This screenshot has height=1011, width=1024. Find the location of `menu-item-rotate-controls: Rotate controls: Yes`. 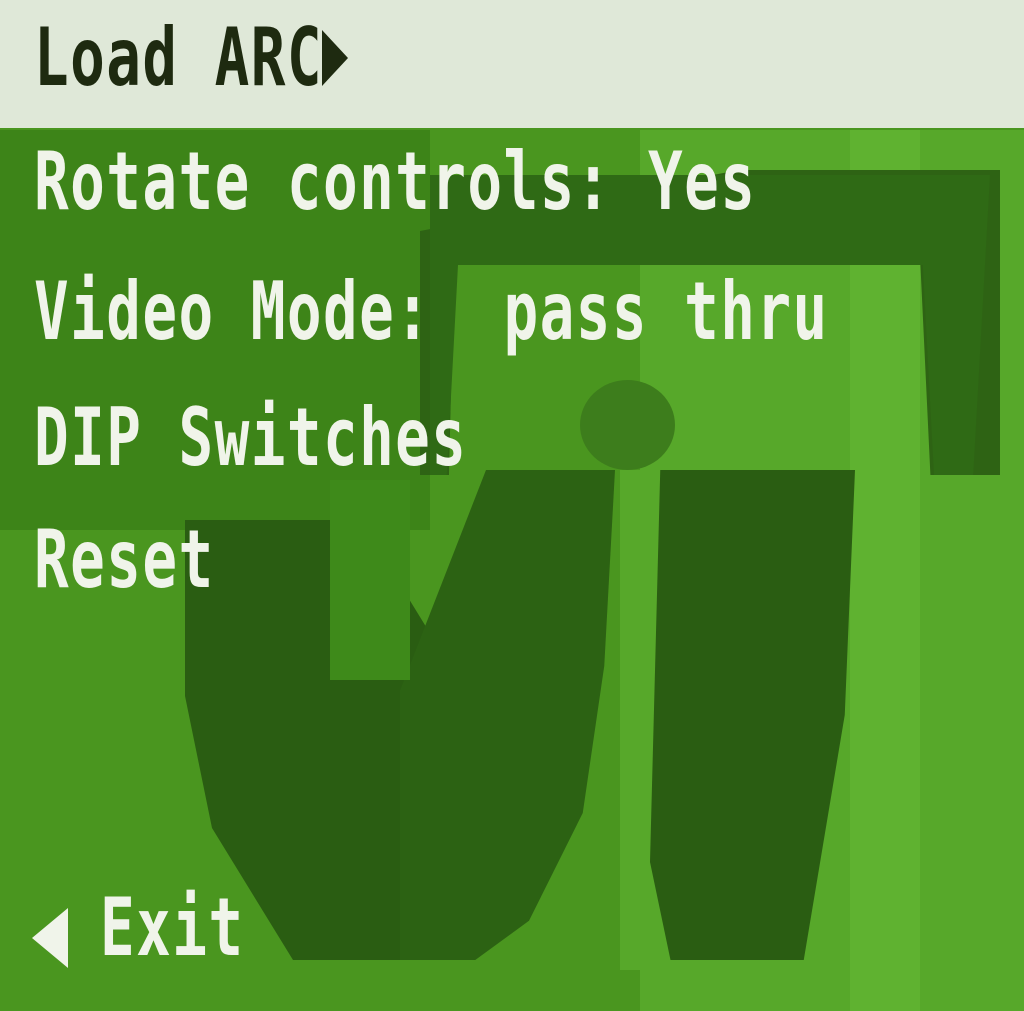

menu-item-rotate-controls: Rotate controls: Yes is located at coordinates (395, 182).